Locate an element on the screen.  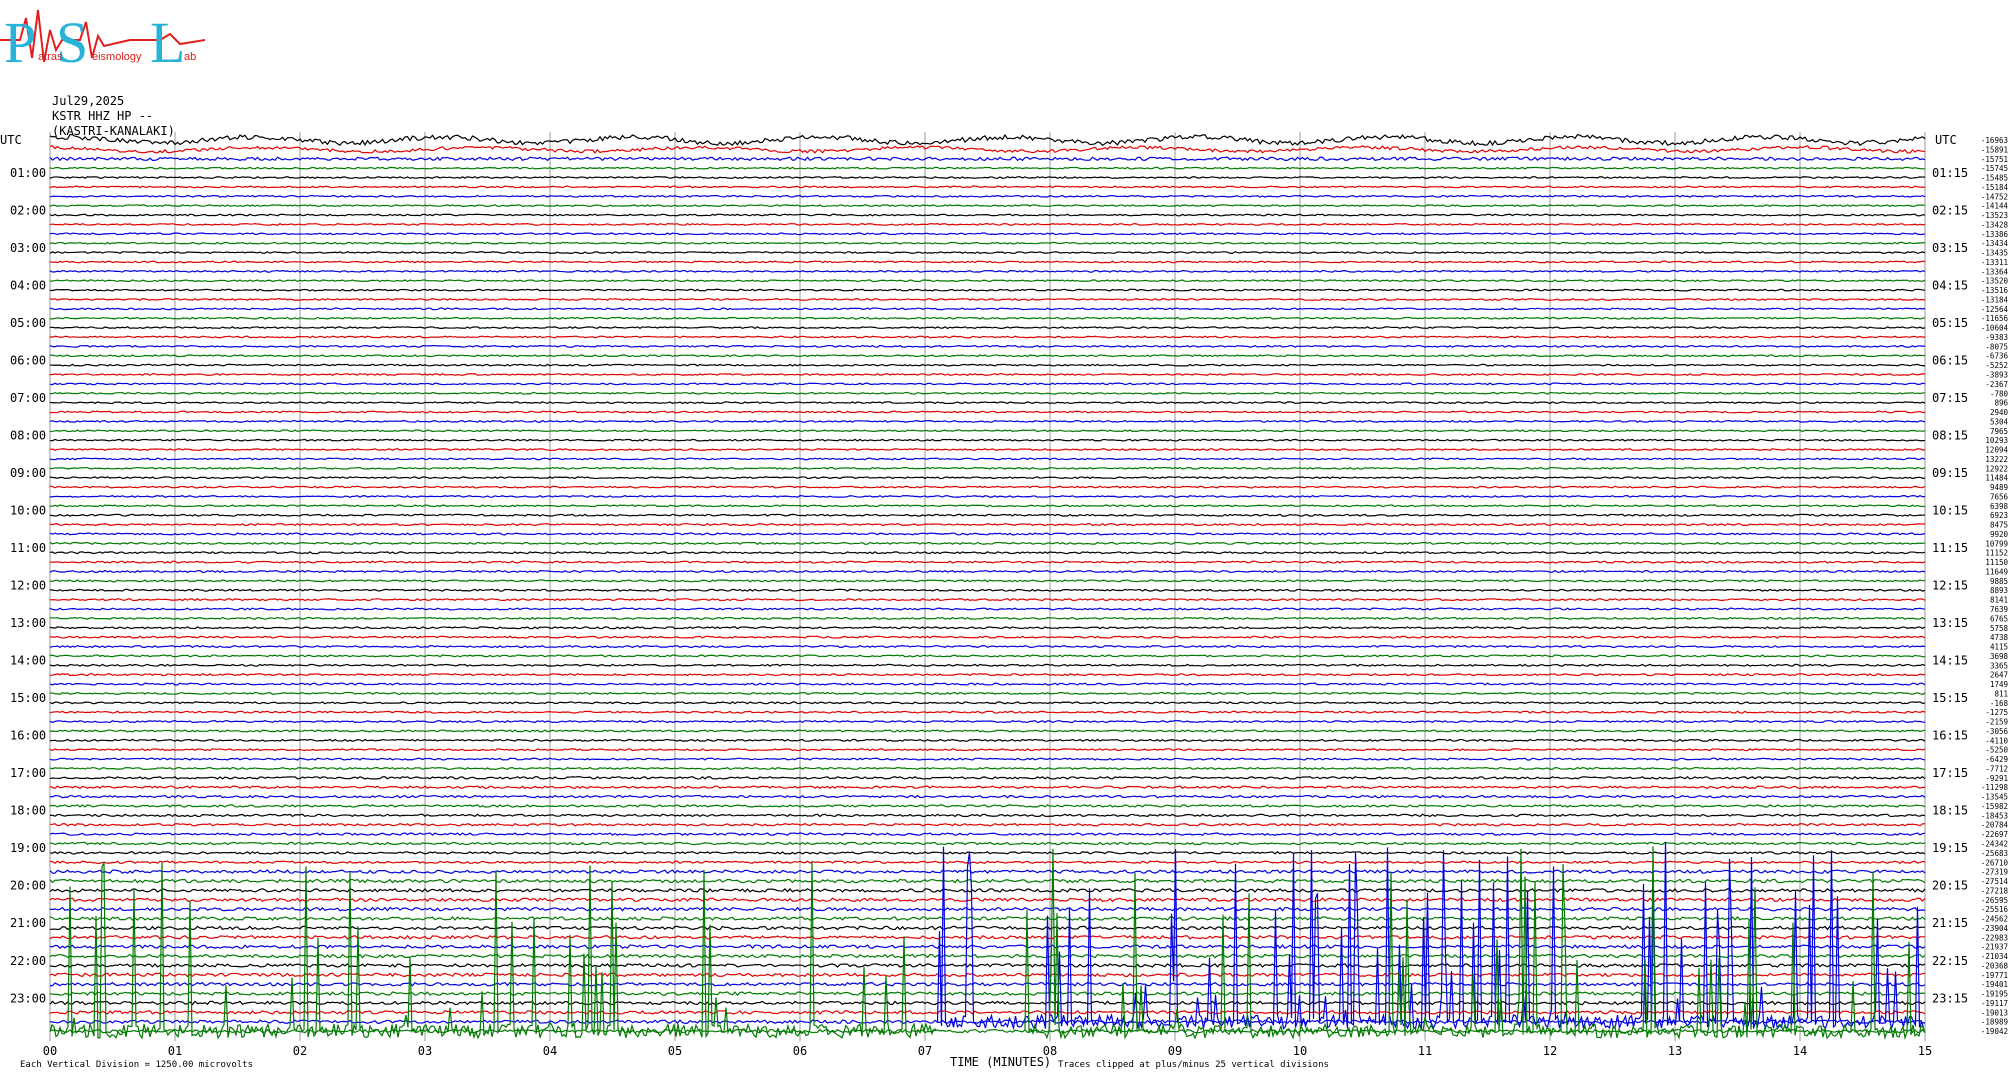
right-hour-label: 14:15 is located at coordinates (1950, 661).